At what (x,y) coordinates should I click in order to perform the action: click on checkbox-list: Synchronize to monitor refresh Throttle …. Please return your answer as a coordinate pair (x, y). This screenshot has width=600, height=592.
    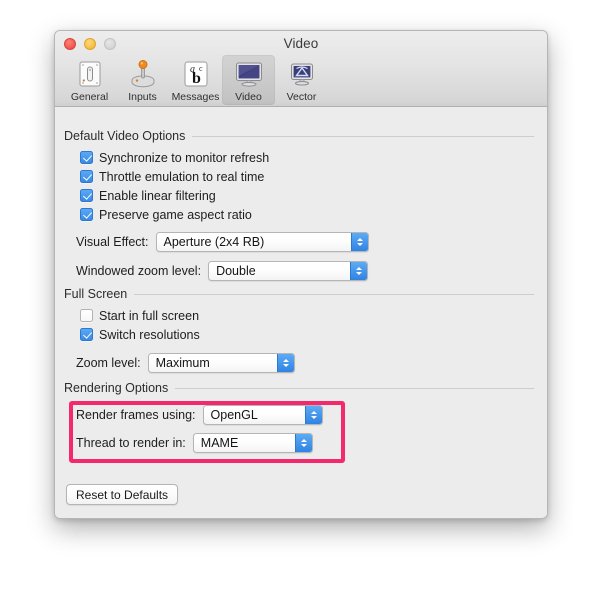
    Looking at the image, I should click on (301, 186).